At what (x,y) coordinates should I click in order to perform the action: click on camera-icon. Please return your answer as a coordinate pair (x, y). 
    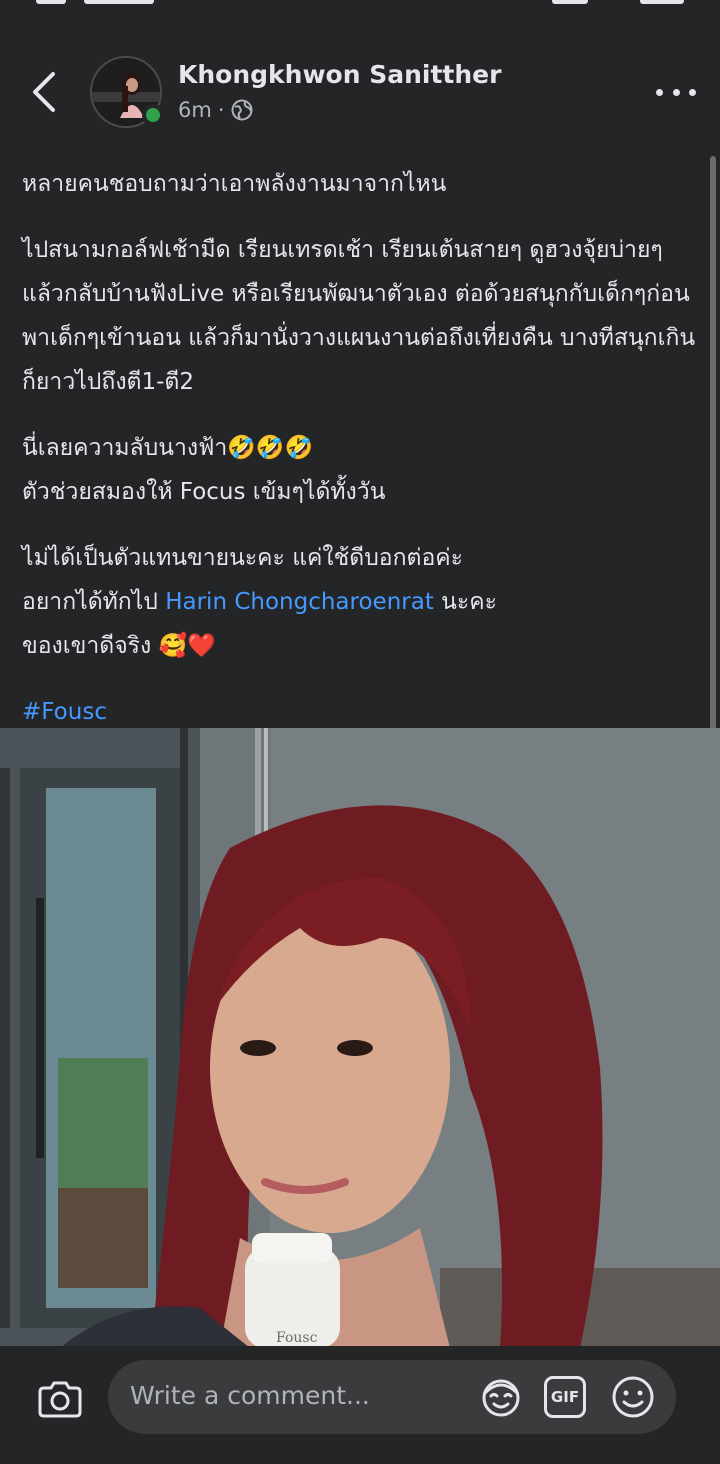
    Looking at the image, I should click on (60, 1399).